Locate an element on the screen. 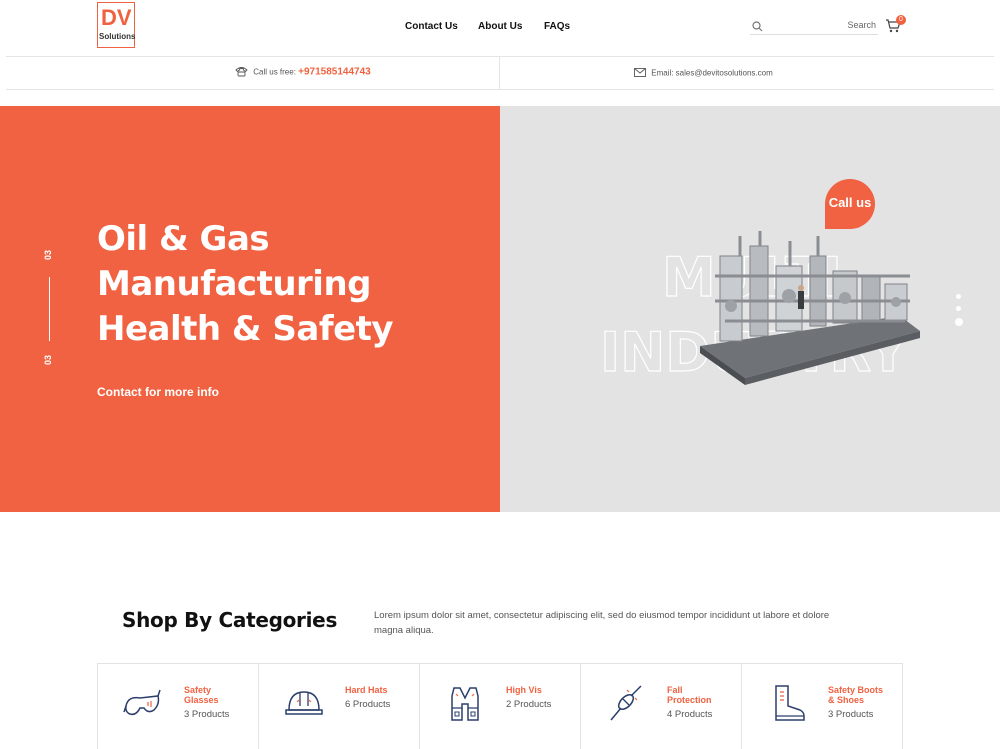 The height and width of the screenshot is (749, 1000). slide-total: 03 is located at coordinates (48, 360).